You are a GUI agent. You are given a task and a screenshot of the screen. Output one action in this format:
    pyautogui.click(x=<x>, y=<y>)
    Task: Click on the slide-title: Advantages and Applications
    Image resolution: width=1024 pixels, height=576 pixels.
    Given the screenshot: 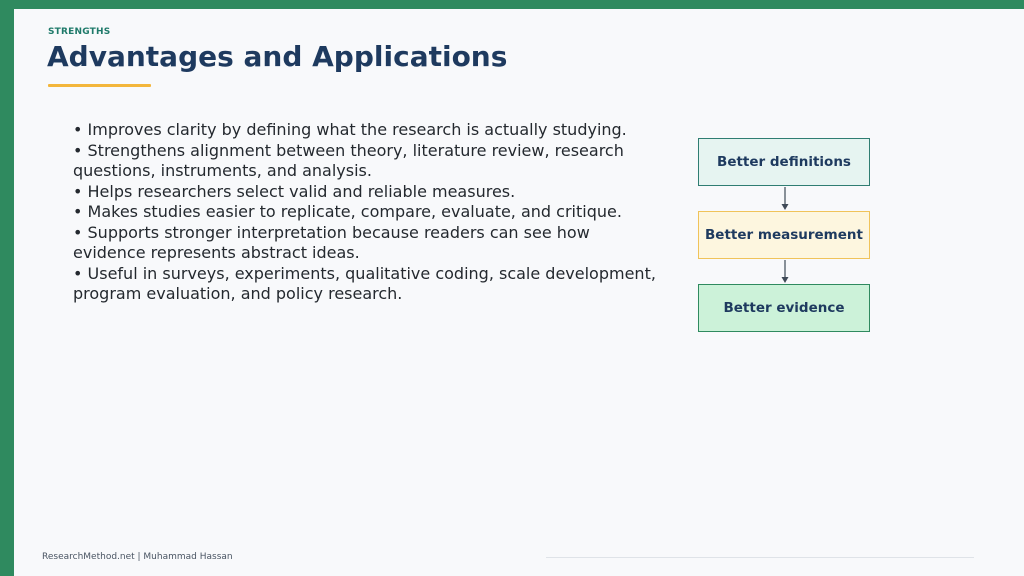 What is the action you would take?
    pyautogui.click(x=277, y=56)
    